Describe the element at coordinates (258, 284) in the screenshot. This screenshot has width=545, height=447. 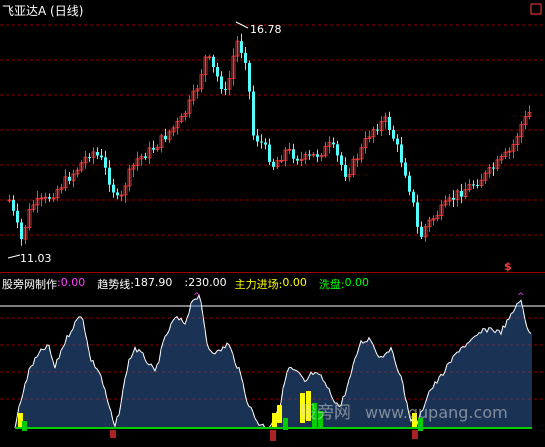
I see `main-force-label: 主力进场:` at that location.